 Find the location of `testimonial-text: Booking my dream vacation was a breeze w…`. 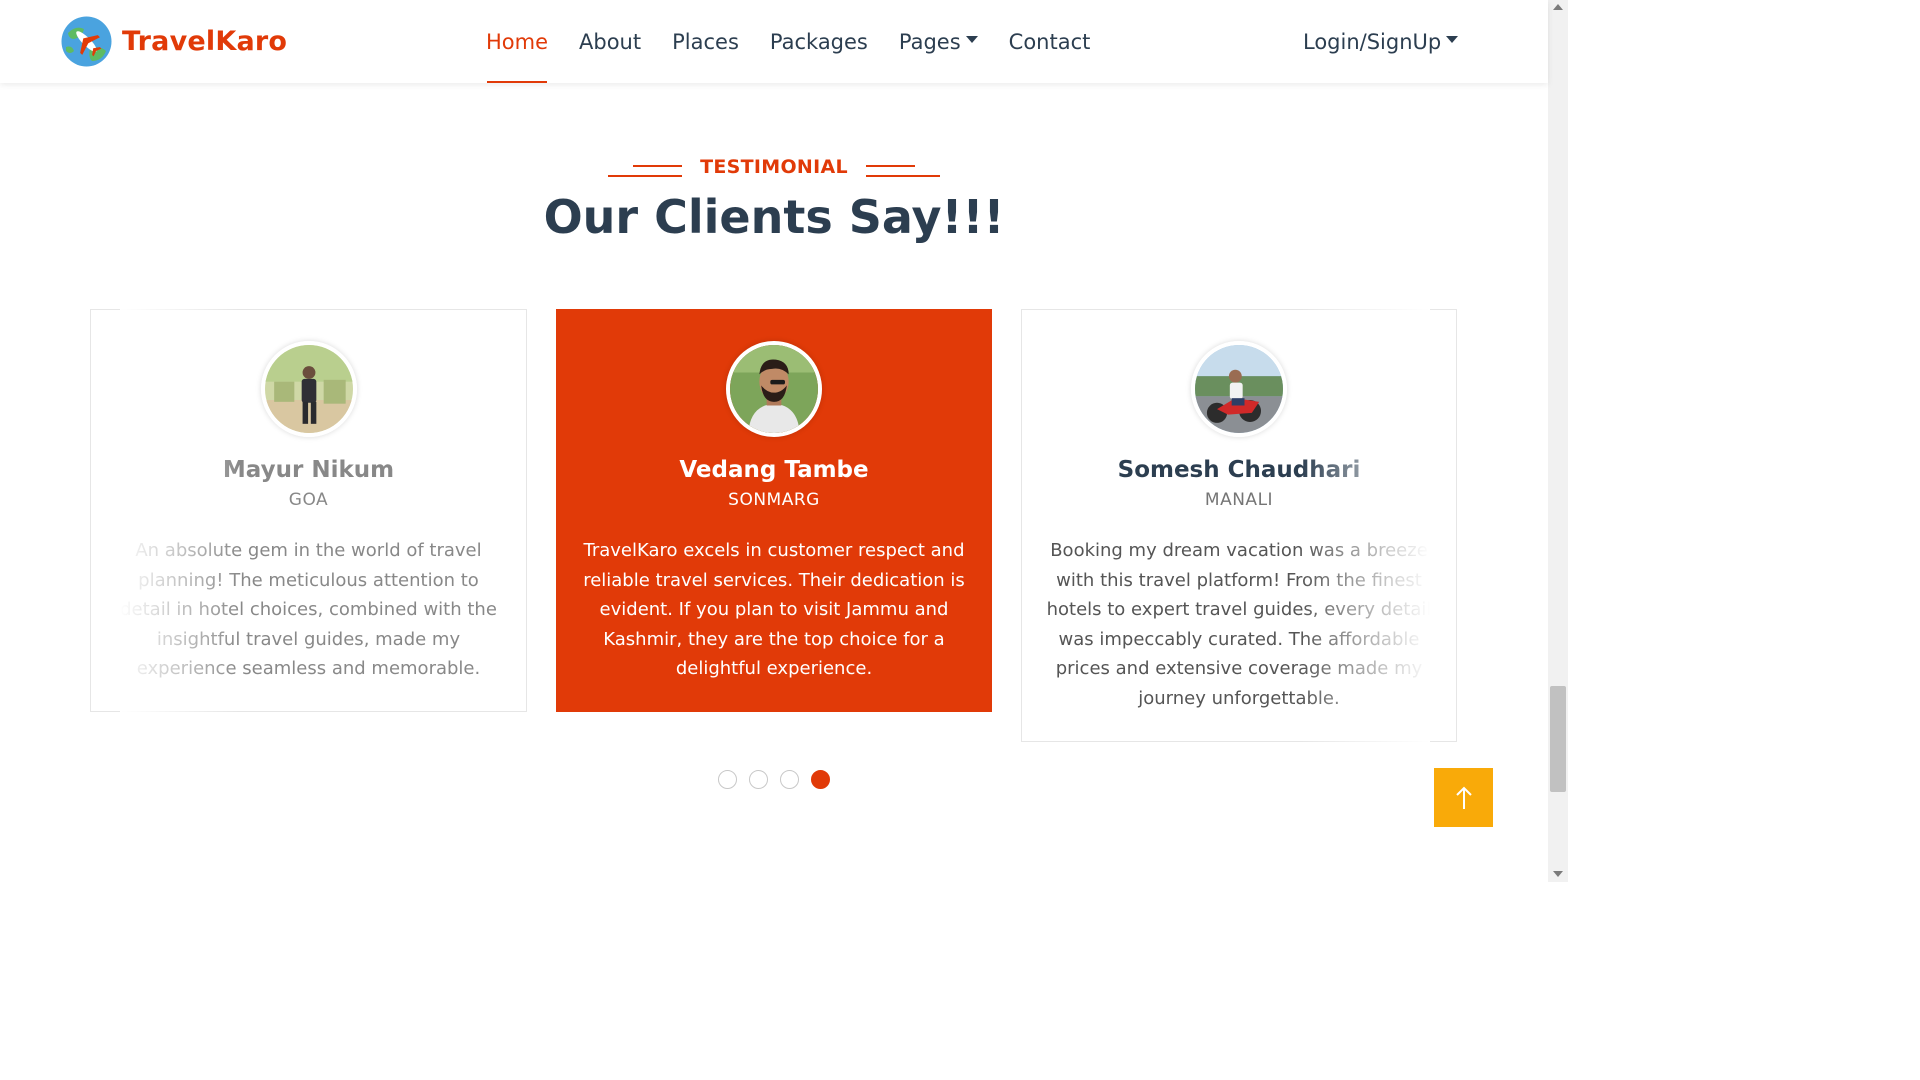

testimonial-text: Booking my dream vacation was a breeze w… is located at coordinates (1239, 624).